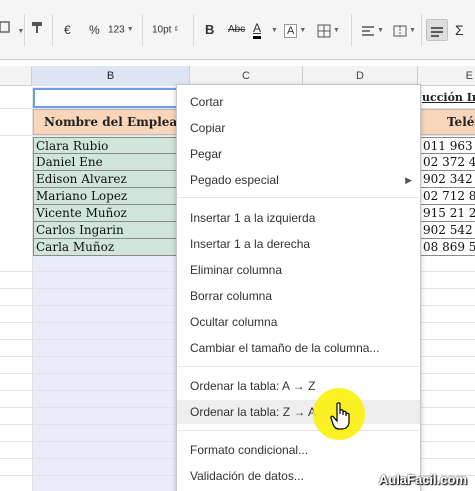  I want to click on active-cell, so click(111, 98).